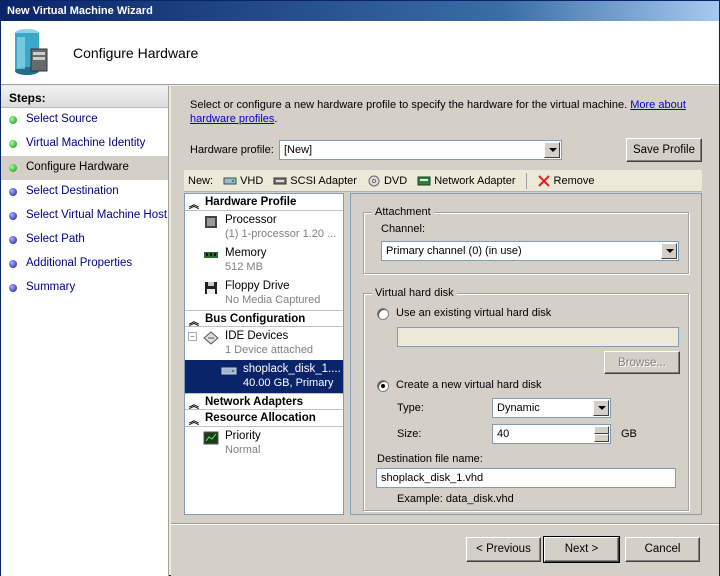 The image size is (720, 576). Describe the element at coordinates (360, 11) in the screenshot. I see `window-title: New Virtual Machine Wizard` at that location.